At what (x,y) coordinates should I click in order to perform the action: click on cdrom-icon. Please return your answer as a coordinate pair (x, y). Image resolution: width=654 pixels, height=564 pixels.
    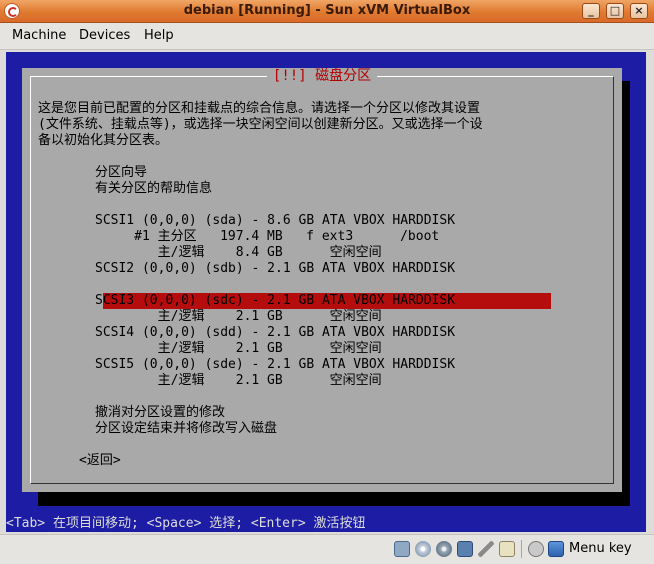
    Looking at the image, I should click on (423, 549).